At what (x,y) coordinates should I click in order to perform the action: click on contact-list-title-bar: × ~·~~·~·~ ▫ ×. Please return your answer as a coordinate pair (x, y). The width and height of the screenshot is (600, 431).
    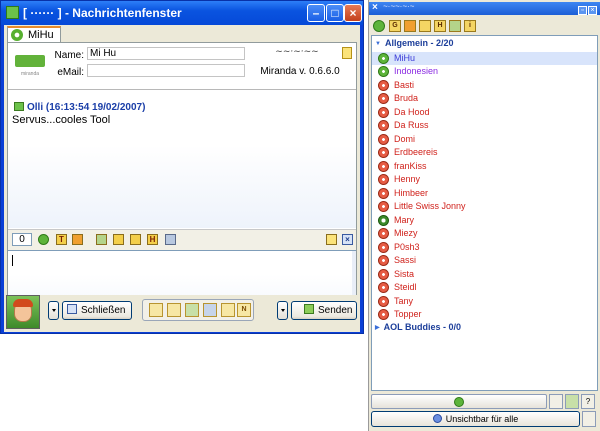
    Looking at the image, I should click on (484, 8).